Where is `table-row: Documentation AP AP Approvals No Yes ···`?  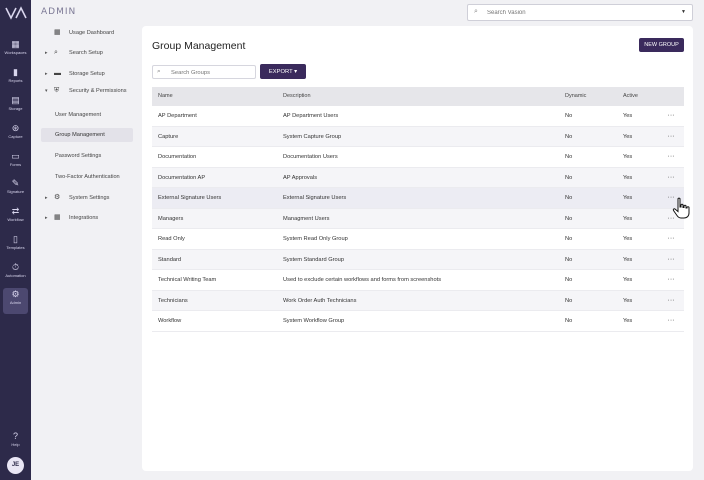 table-row: Documentation AP AP Approvals No Yes ··· is located at coordinates (418, 177).